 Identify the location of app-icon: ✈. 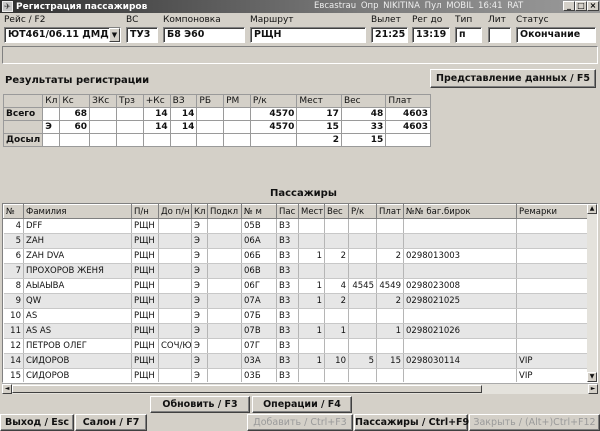
(7, 6).